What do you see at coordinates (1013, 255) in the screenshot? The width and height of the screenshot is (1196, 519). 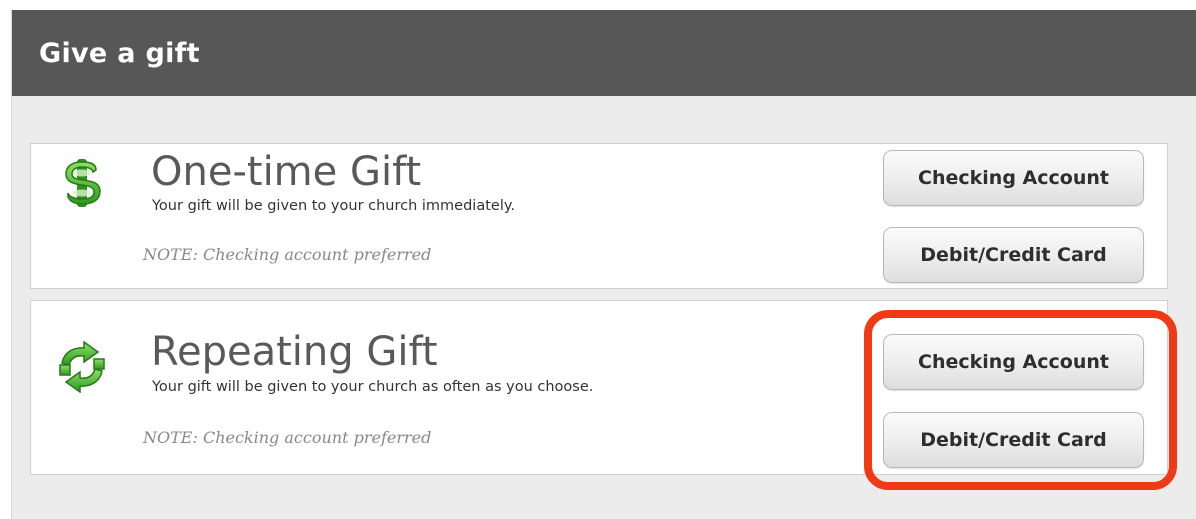 I see `one-time-debit-credit-card-button: Debit/Credit Card` at bounding box center [1013, 255].